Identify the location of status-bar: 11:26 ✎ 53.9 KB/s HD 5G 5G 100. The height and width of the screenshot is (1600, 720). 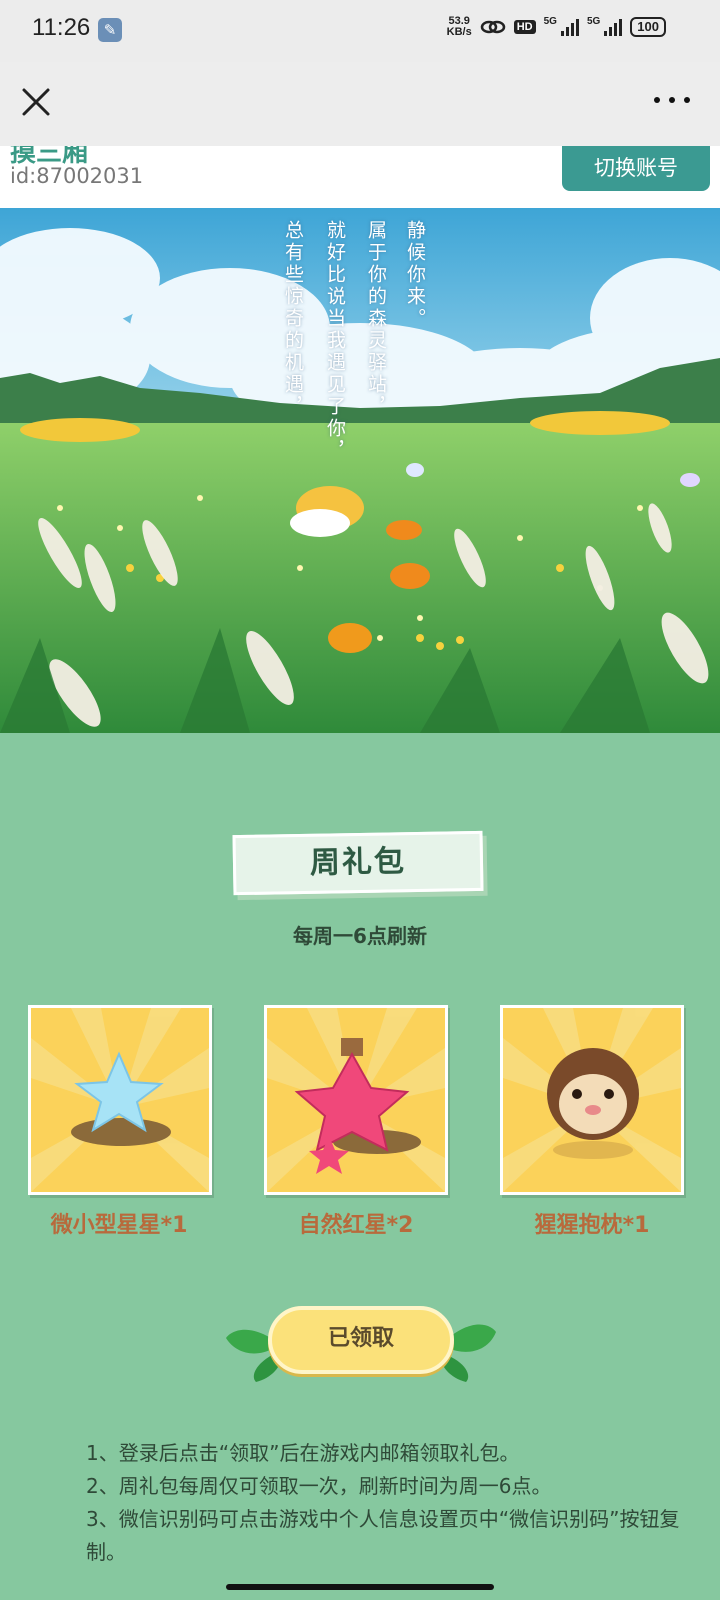
(360, 31).